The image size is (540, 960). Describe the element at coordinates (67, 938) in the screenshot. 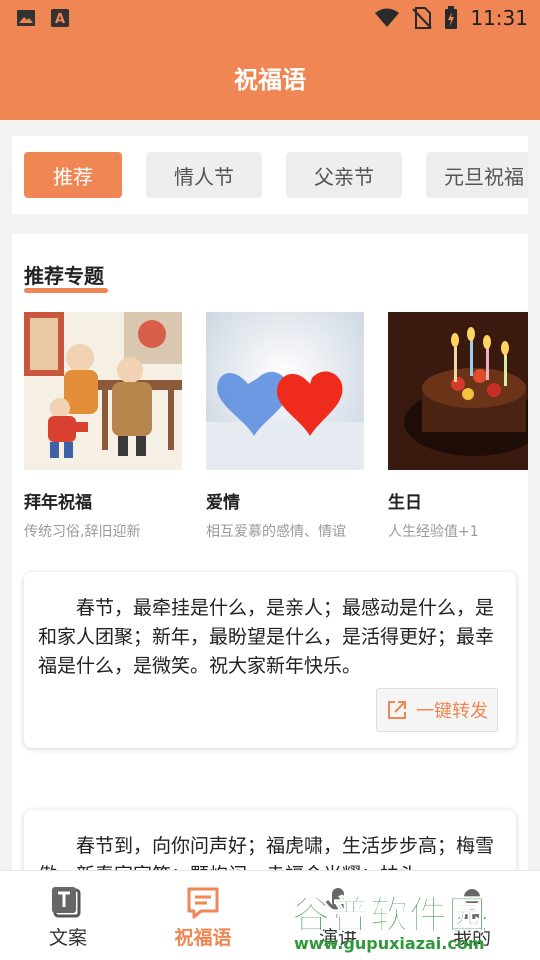

I see `nav-label: 文案` at that location.